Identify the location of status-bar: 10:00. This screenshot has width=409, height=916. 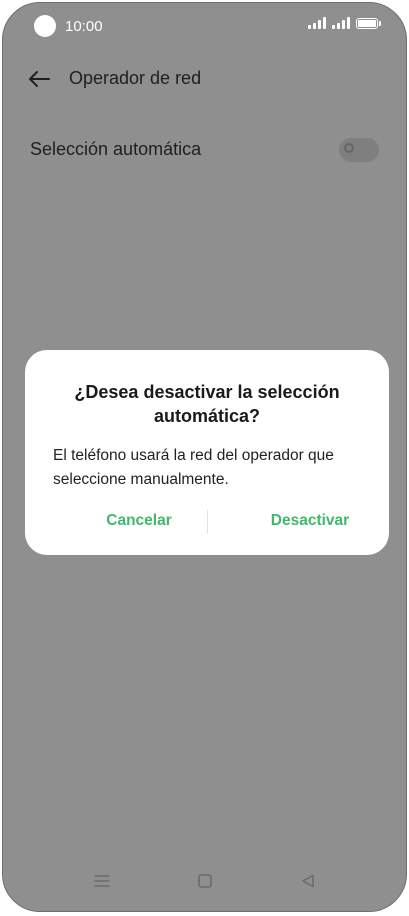
(204, 26).